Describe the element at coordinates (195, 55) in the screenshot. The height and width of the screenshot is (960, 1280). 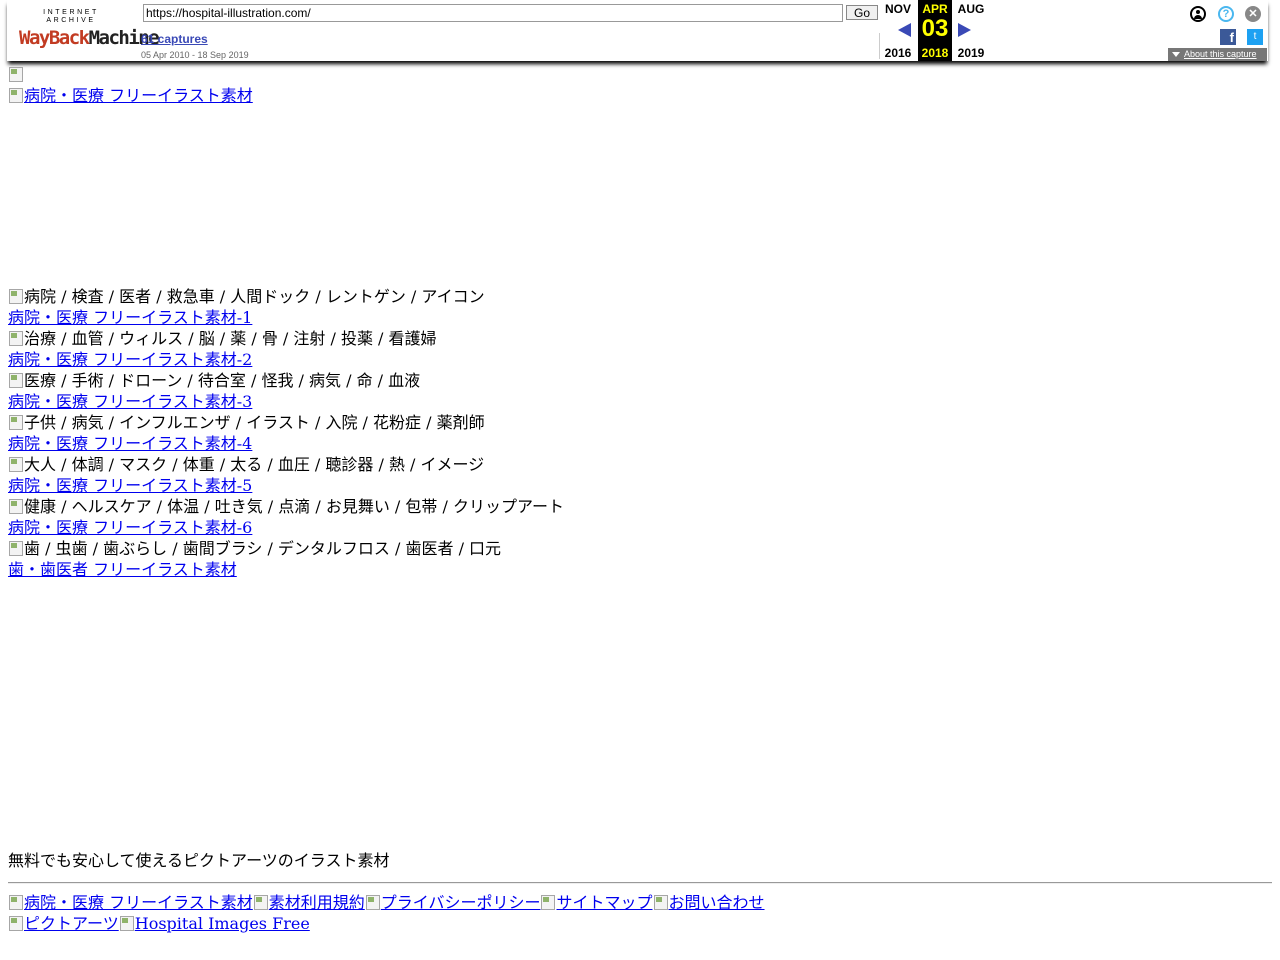
I see `capture-date-range: 05 Apr 2010 - 18 Sep 2019` at that location.